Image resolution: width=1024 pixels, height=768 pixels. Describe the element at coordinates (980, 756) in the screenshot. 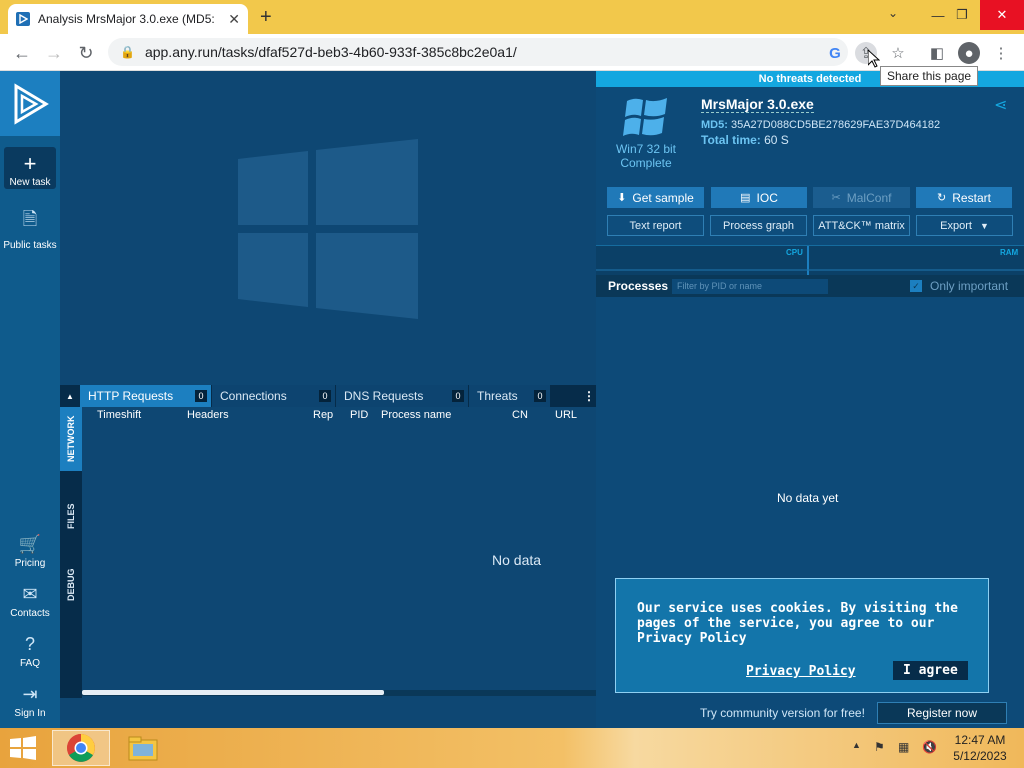

I see `clock-date: 5/12/2023` at that location.